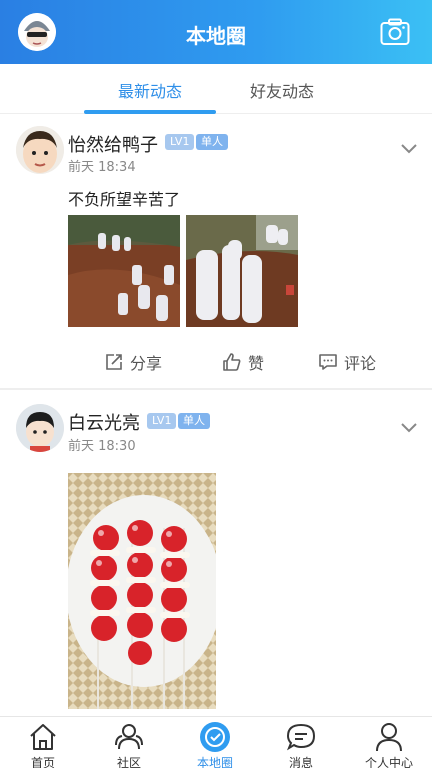 Image resolution: width=432 pixels, height=768 pixels. What do you see at coordinates (150, 90) in the screenshot?
I see `tab-latest: 最新动态` at bounding box center [150, 90].